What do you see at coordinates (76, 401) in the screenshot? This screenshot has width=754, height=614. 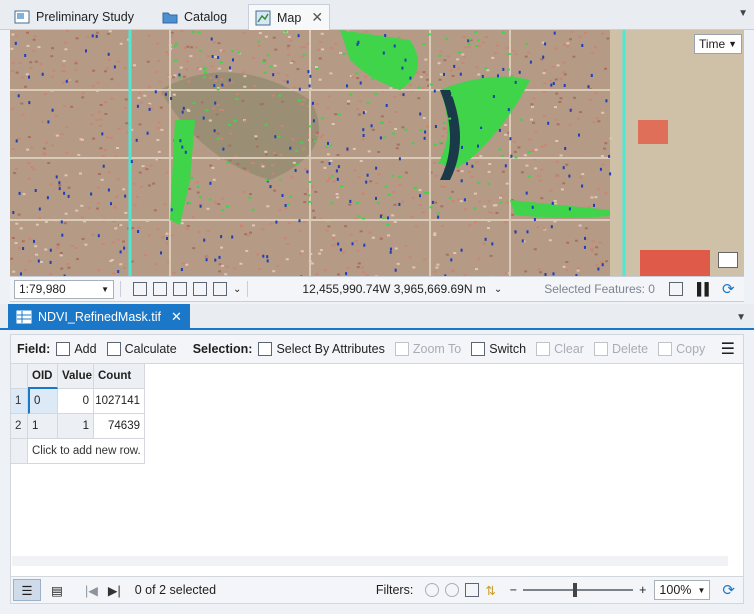 I see `table-cell-value: 0` at bounding box center [76, 401].